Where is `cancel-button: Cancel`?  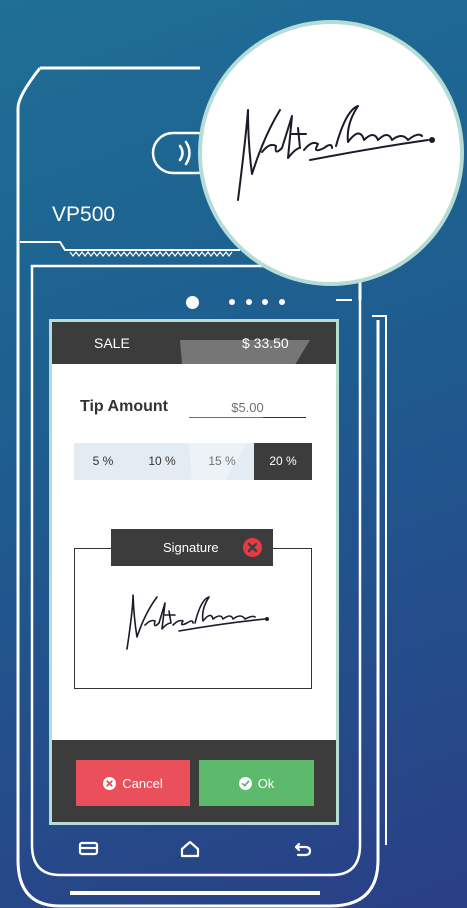 cancel-button: Cancel is located at coordinates (133, 783).